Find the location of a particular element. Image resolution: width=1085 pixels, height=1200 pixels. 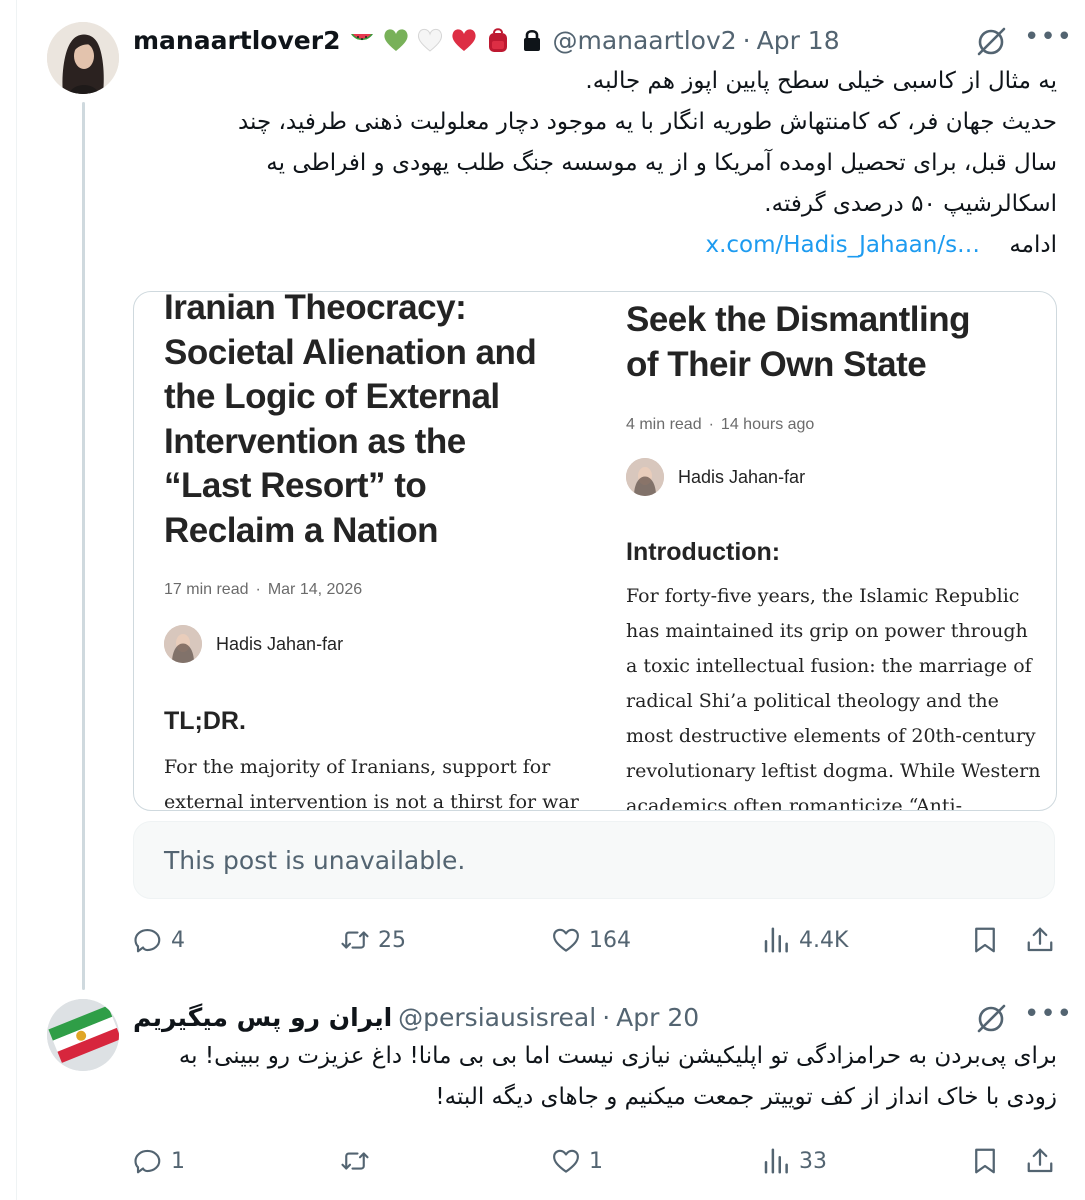

article-meta: 17 min read · Mar 14, 2026 is located at coordinates (379, 590).